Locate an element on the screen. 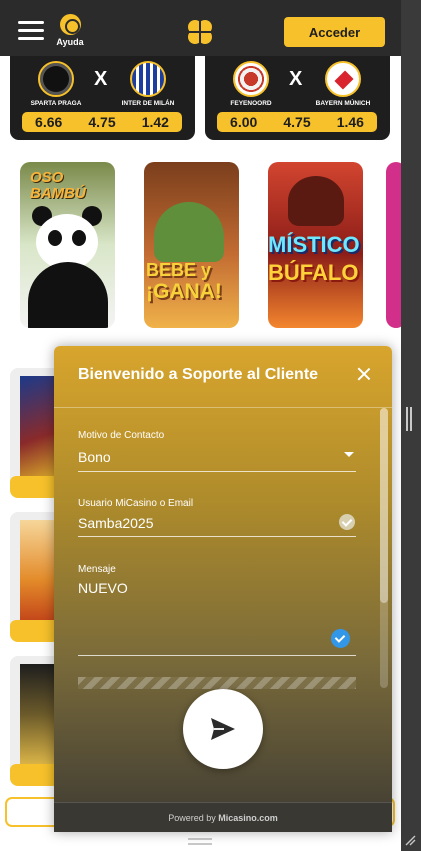 Image resolution: width=421 pixels, height=851 pixels. game-tile: MÍSTICO BÚFALO is located at coordinates (315, 245).